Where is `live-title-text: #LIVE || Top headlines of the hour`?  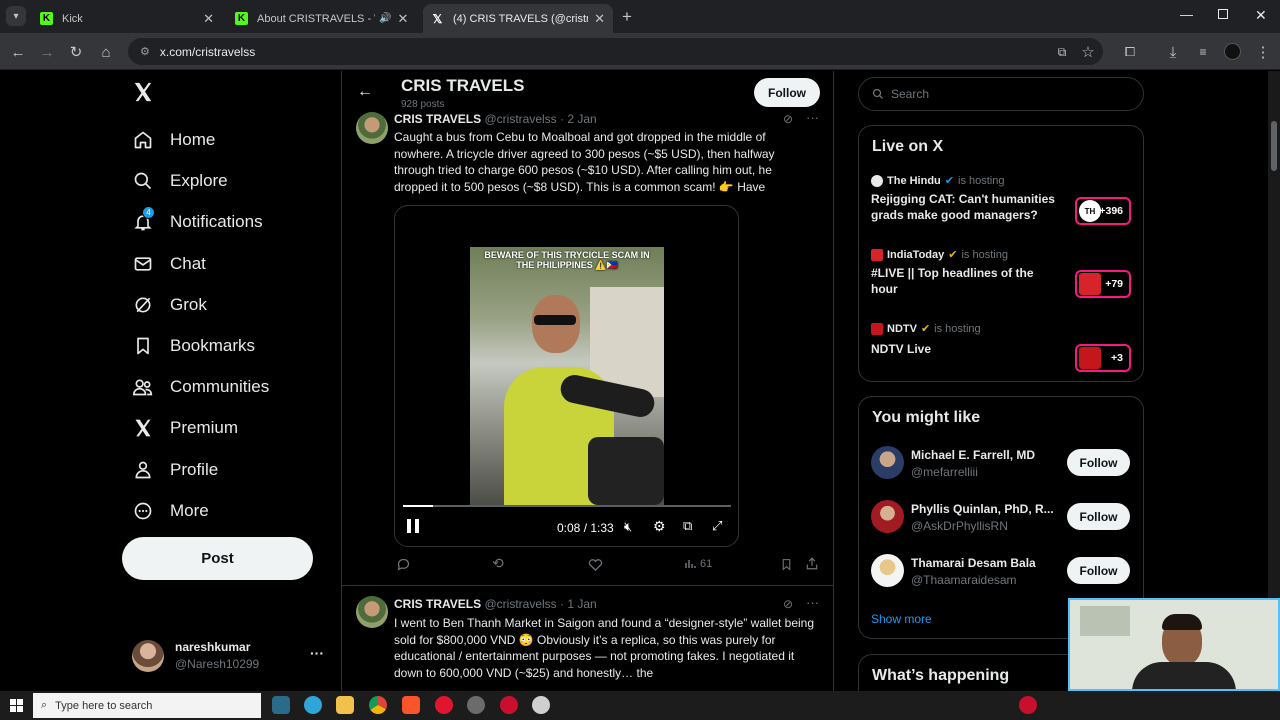
live-title-text: #LIVE || Top headlines of the hour is located at coordinates (952, 281).